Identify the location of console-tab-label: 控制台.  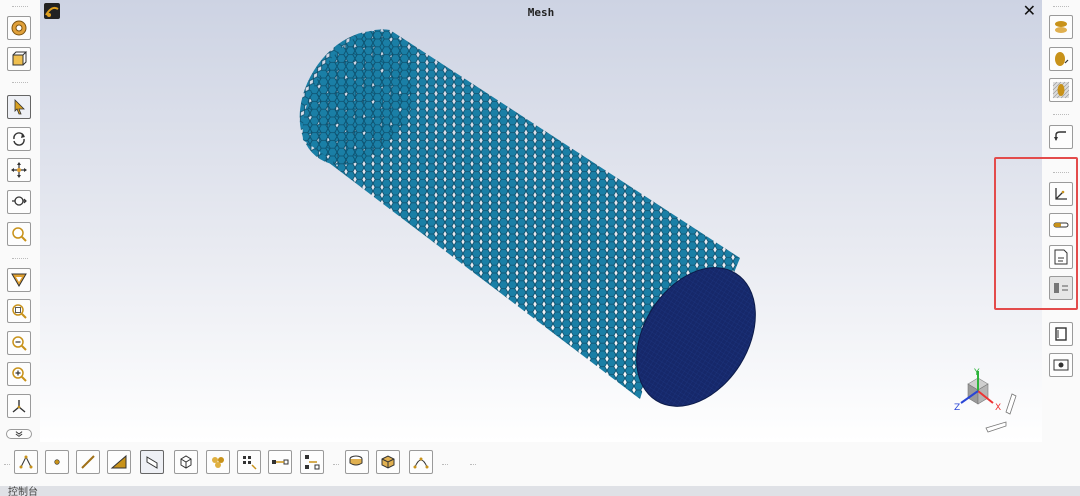
(23, 491).